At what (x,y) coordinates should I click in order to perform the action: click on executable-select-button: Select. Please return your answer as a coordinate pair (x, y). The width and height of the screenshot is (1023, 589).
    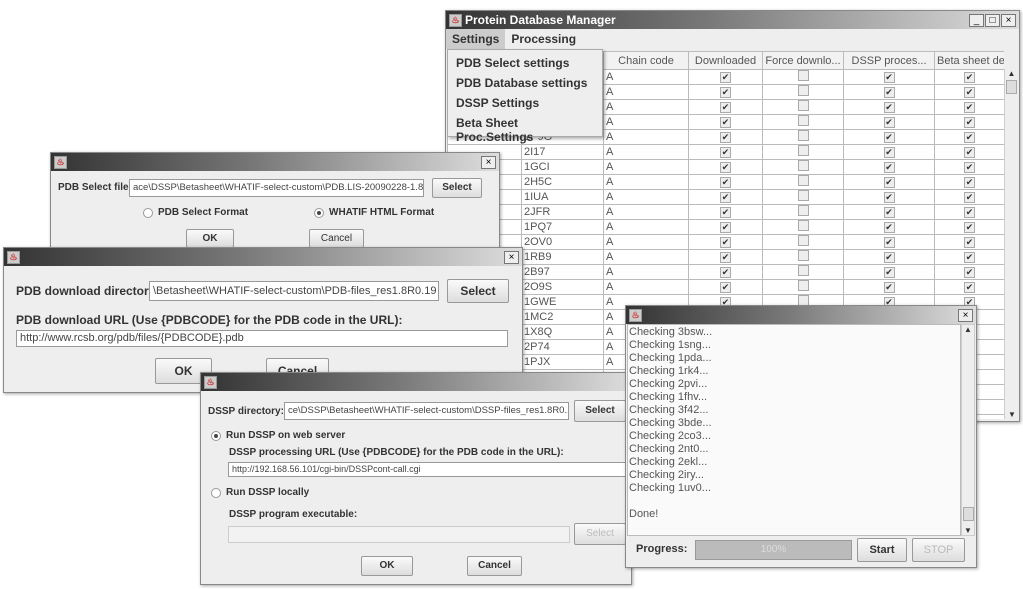
    Looking at the image, I should click on (600, 534).